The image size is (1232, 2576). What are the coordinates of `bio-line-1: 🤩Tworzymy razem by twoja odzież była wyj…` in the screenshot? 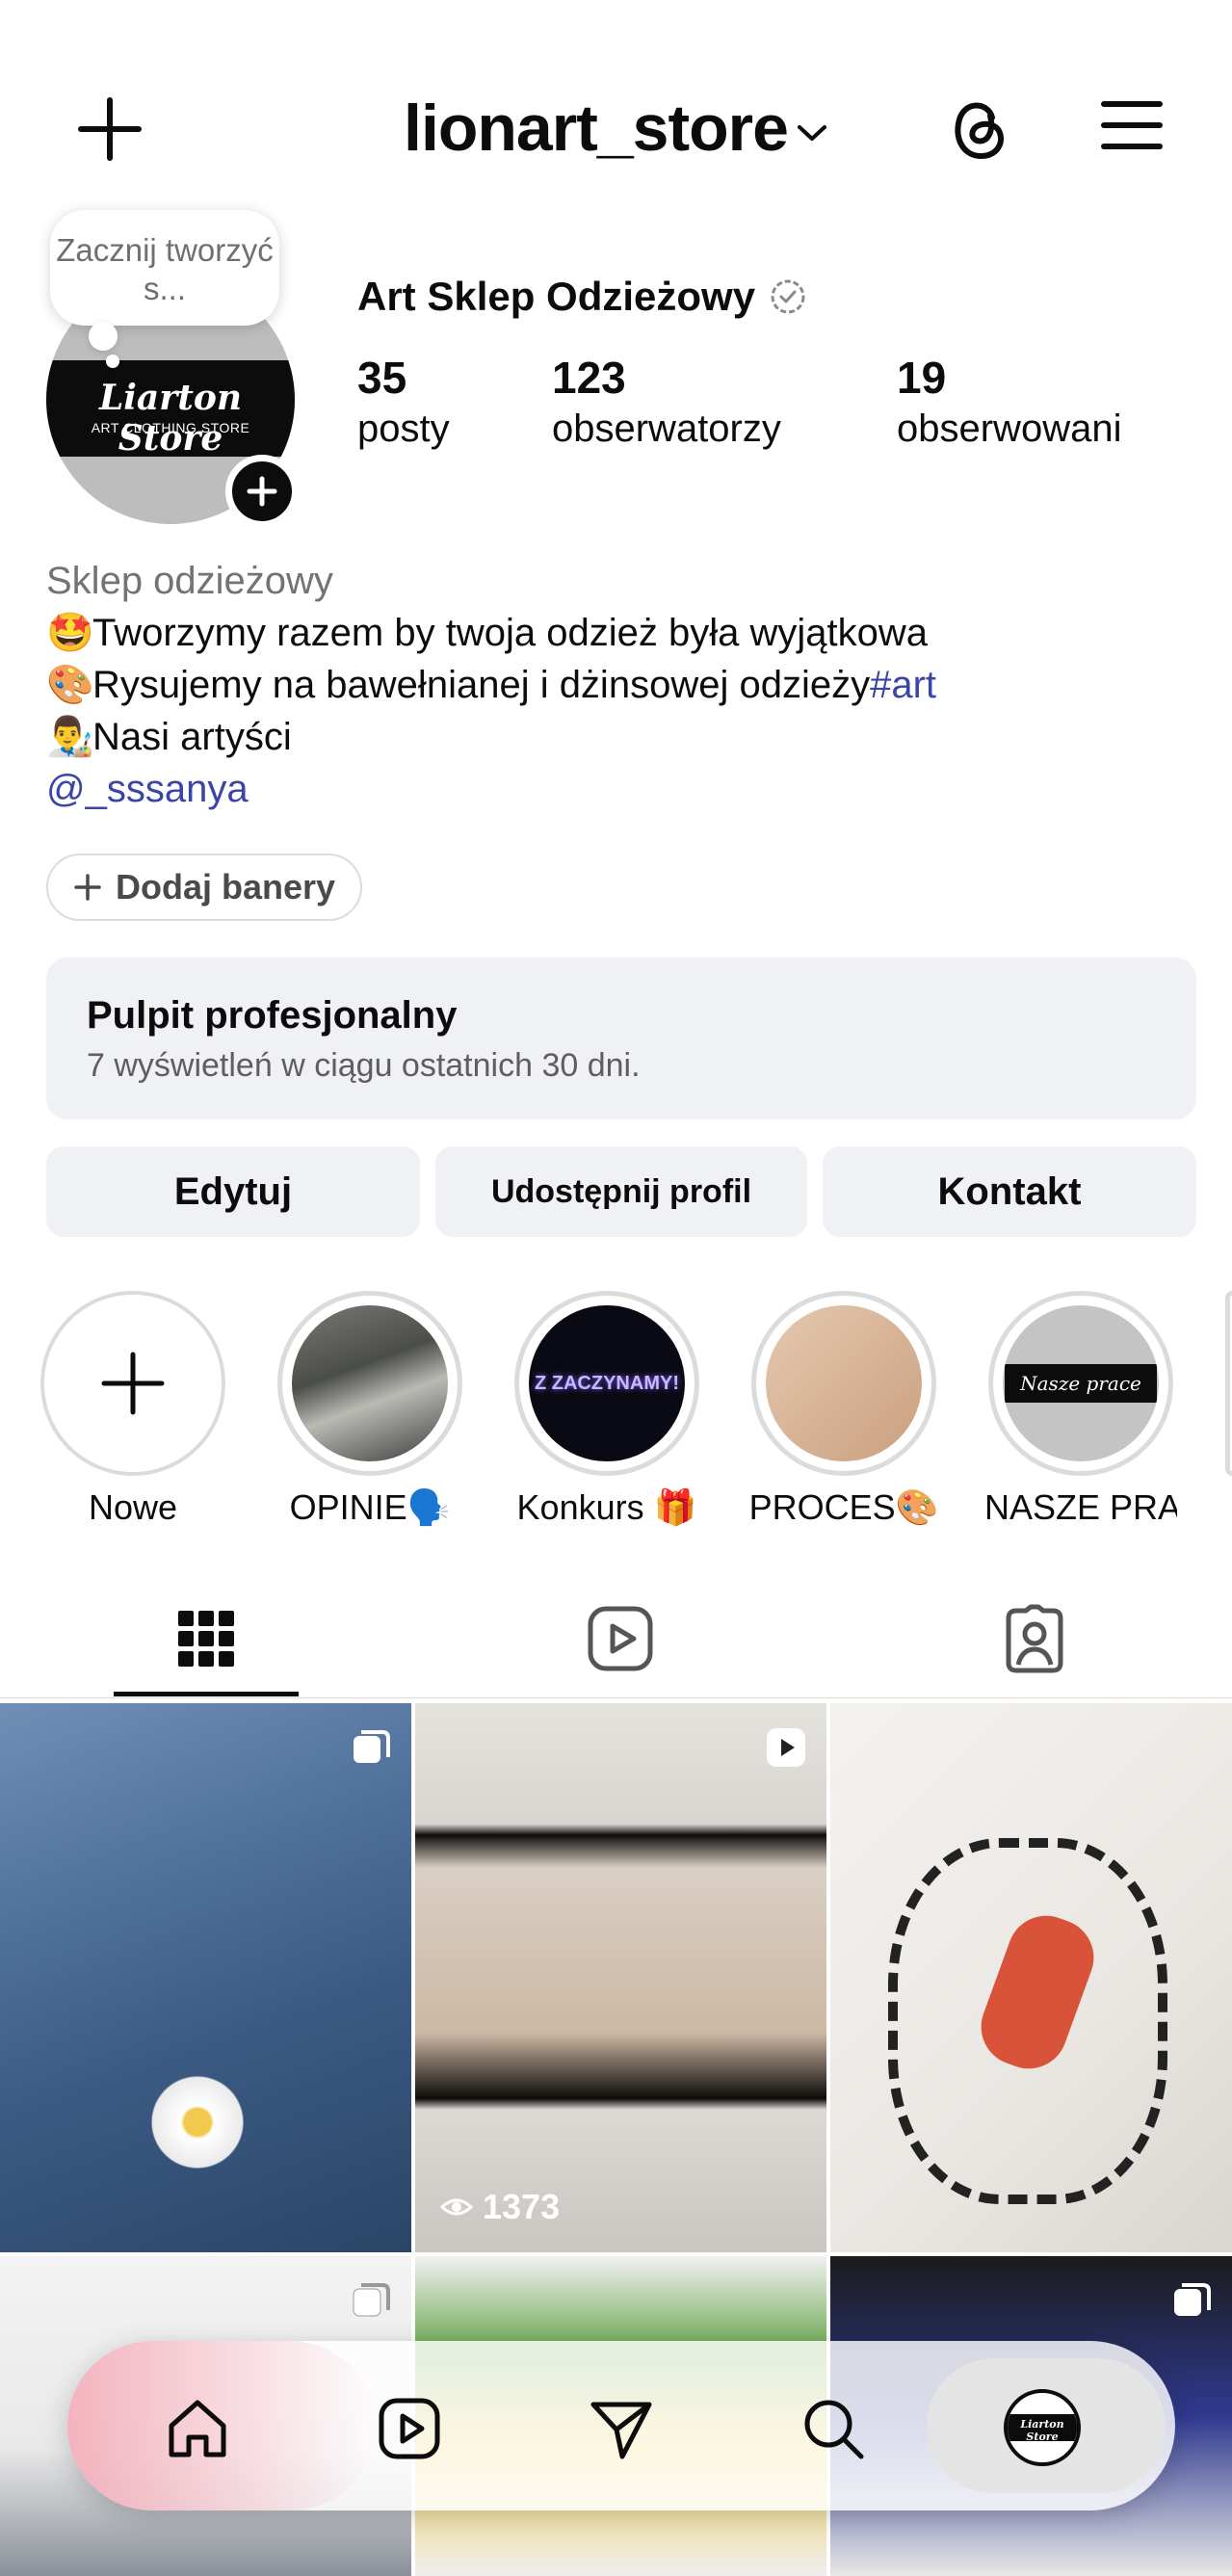 It's located at (614, 633).